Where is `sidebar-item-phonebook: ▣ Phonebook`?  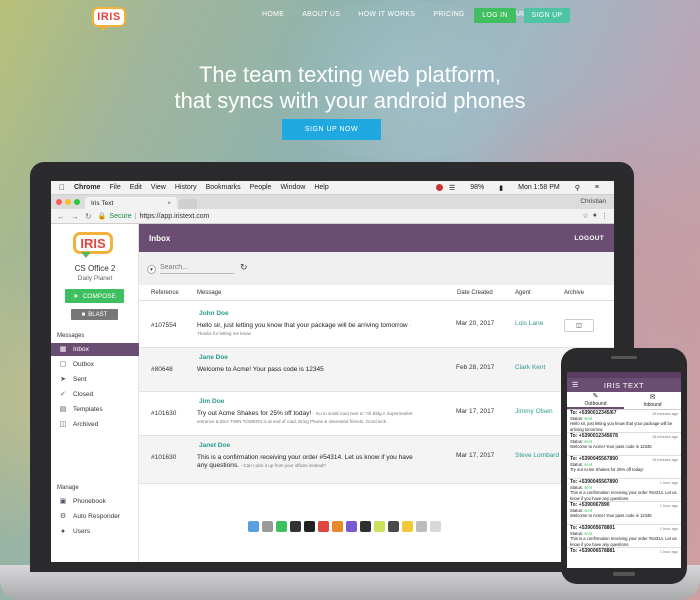 sidebar-item-phonebook: ▣ Phonebook is located at coordinates (95, 501).